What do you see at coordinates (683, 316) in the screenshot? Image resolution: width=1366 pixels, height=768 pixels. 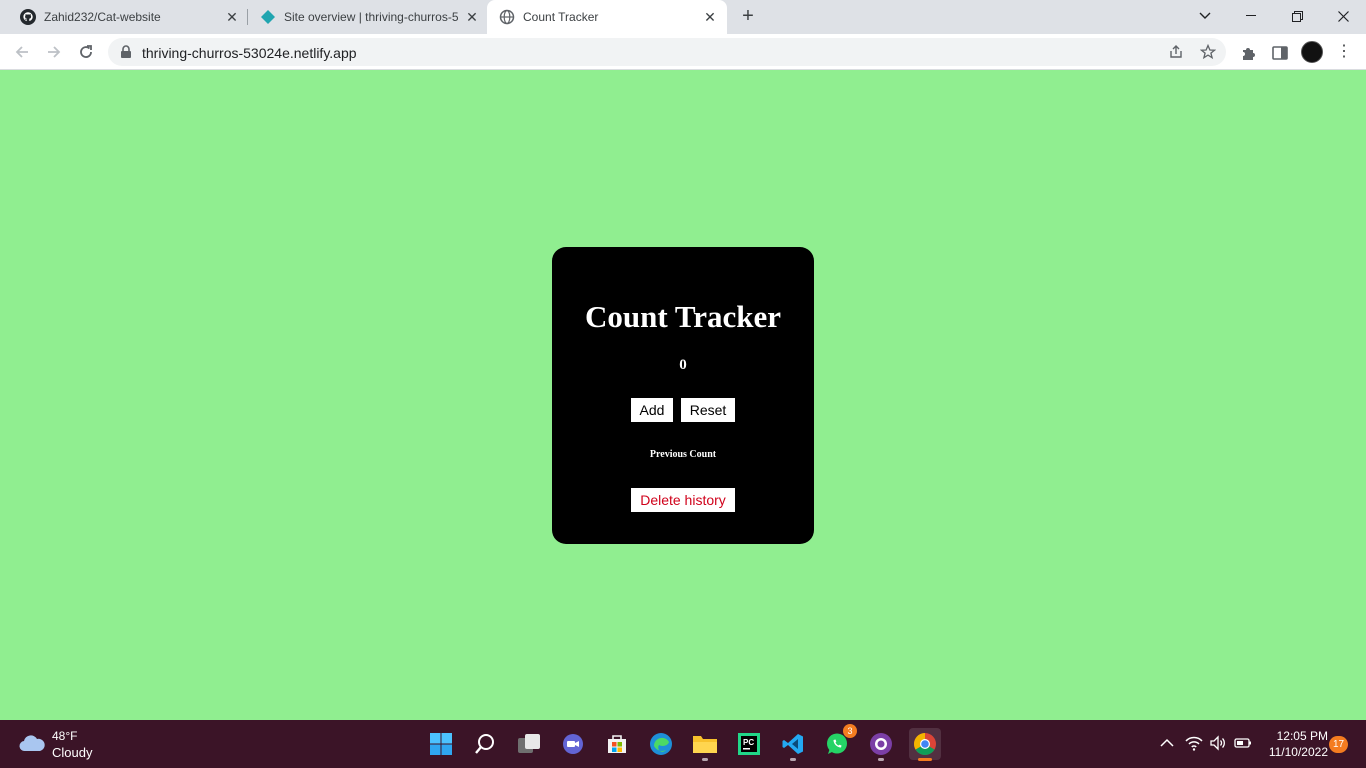 I see `page-title: Count Tracker` at bounding box center [683, 316].